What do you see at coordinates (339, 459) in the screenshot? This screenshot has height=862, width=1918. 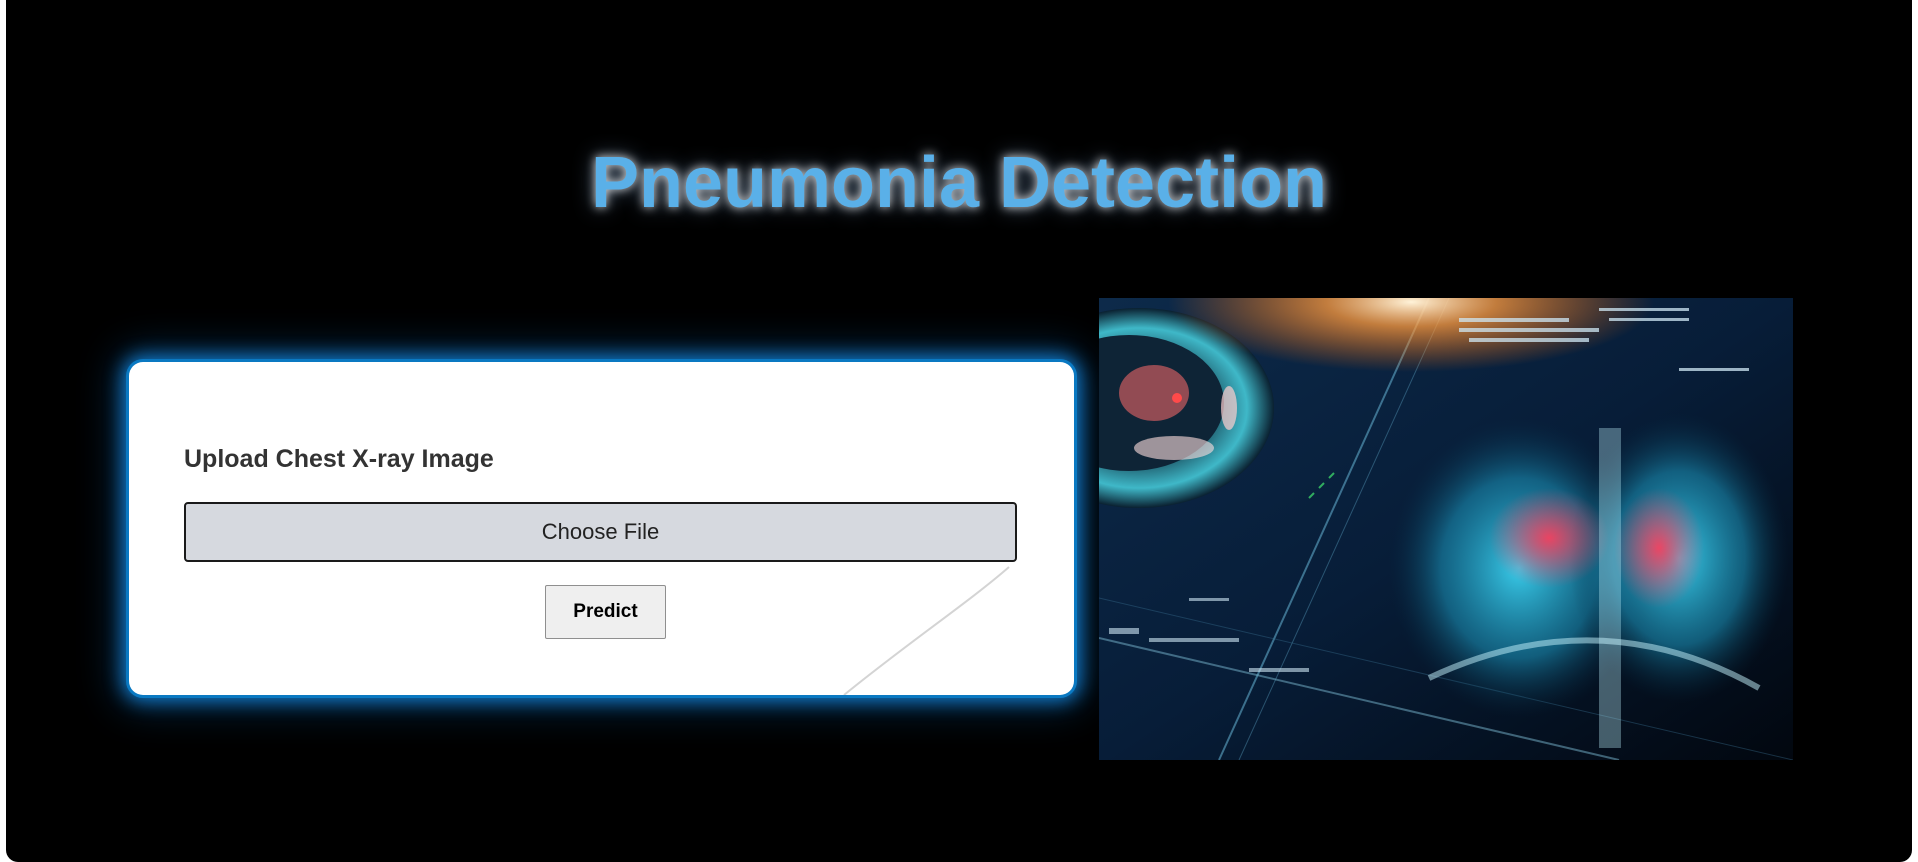 I see `upload-label: Upload Chest X-ray Image` at bounding box center [339, 459].